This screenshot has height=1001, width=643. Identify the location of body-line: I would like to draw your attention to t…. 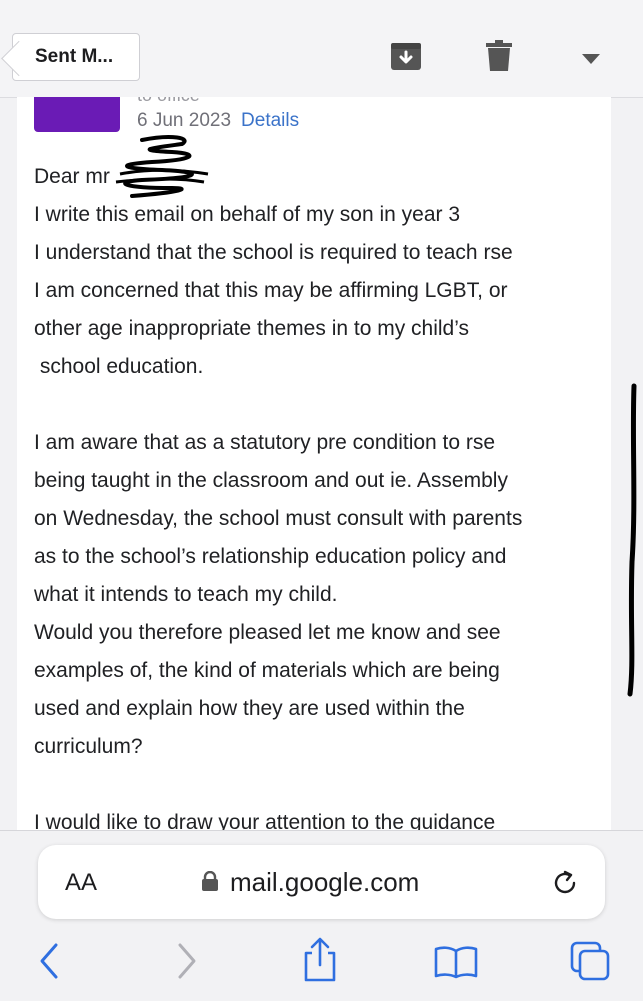
(265, 820).